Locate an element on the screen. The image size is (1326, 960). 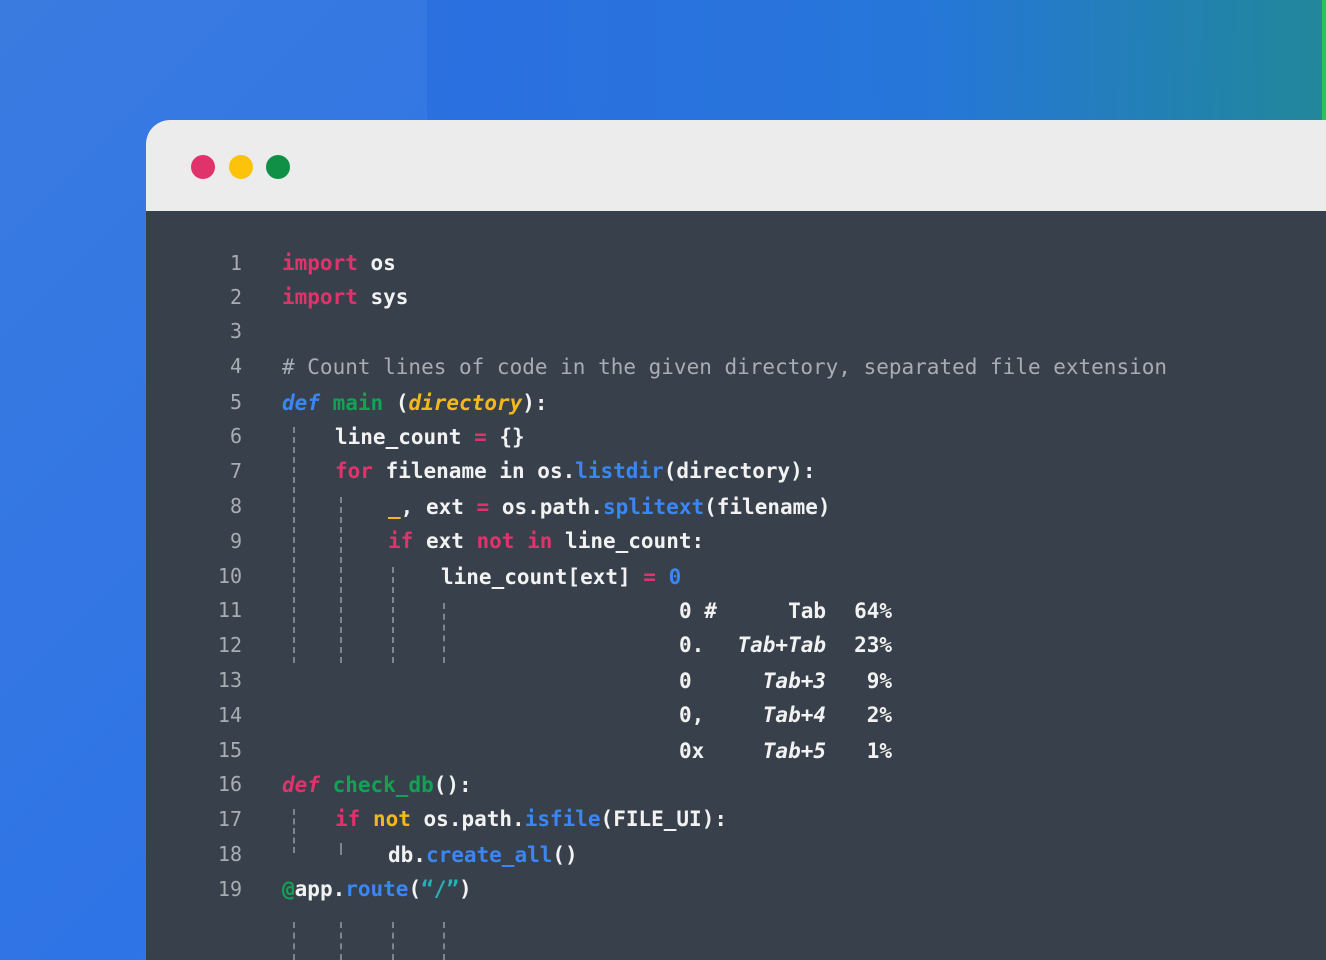
line-number: 11 is located at coordinates (229, 610).